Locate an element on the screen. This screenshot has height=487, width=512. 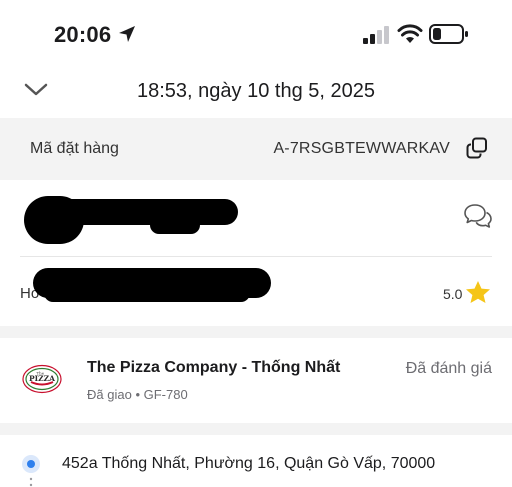
svg-text: PIZZA is located at coordinates (42, 378).